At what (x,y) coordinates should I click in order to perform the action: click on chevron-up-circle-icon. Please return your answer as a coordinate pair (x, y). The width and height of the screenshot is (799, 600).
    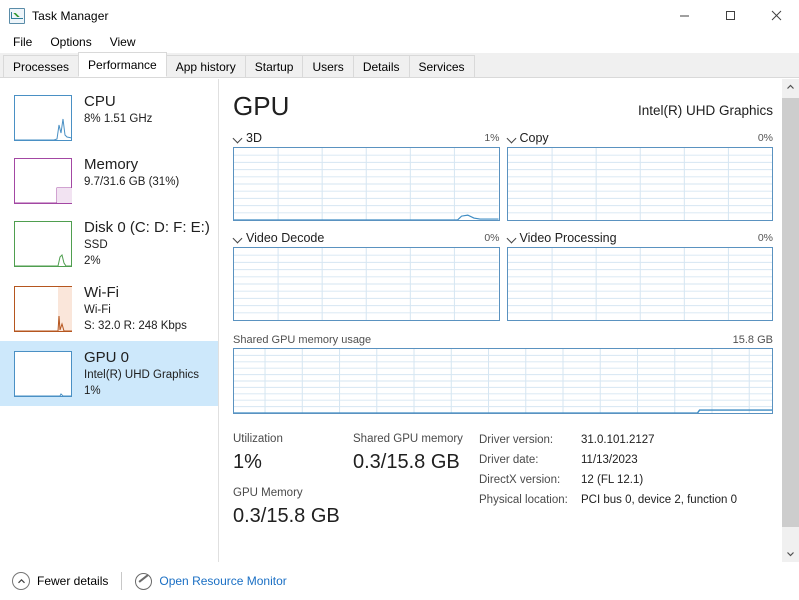
    Looking at the image, I should click on (21, 581).